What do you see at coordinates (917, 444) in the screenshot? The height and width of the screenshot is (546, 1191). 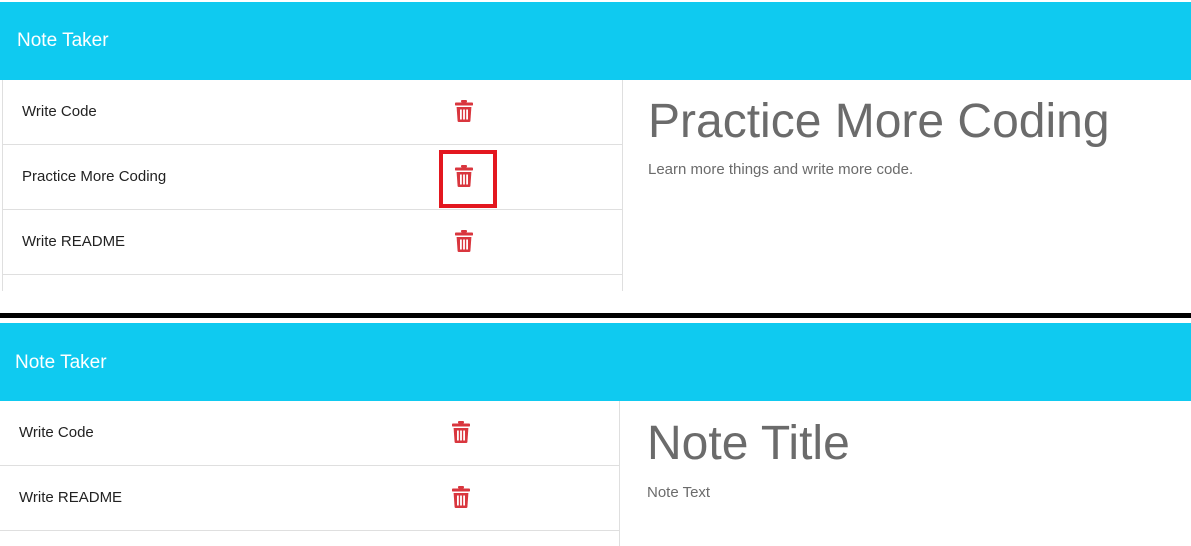 I see `note-title-field: Note Title` at bounding box center [917, 444].